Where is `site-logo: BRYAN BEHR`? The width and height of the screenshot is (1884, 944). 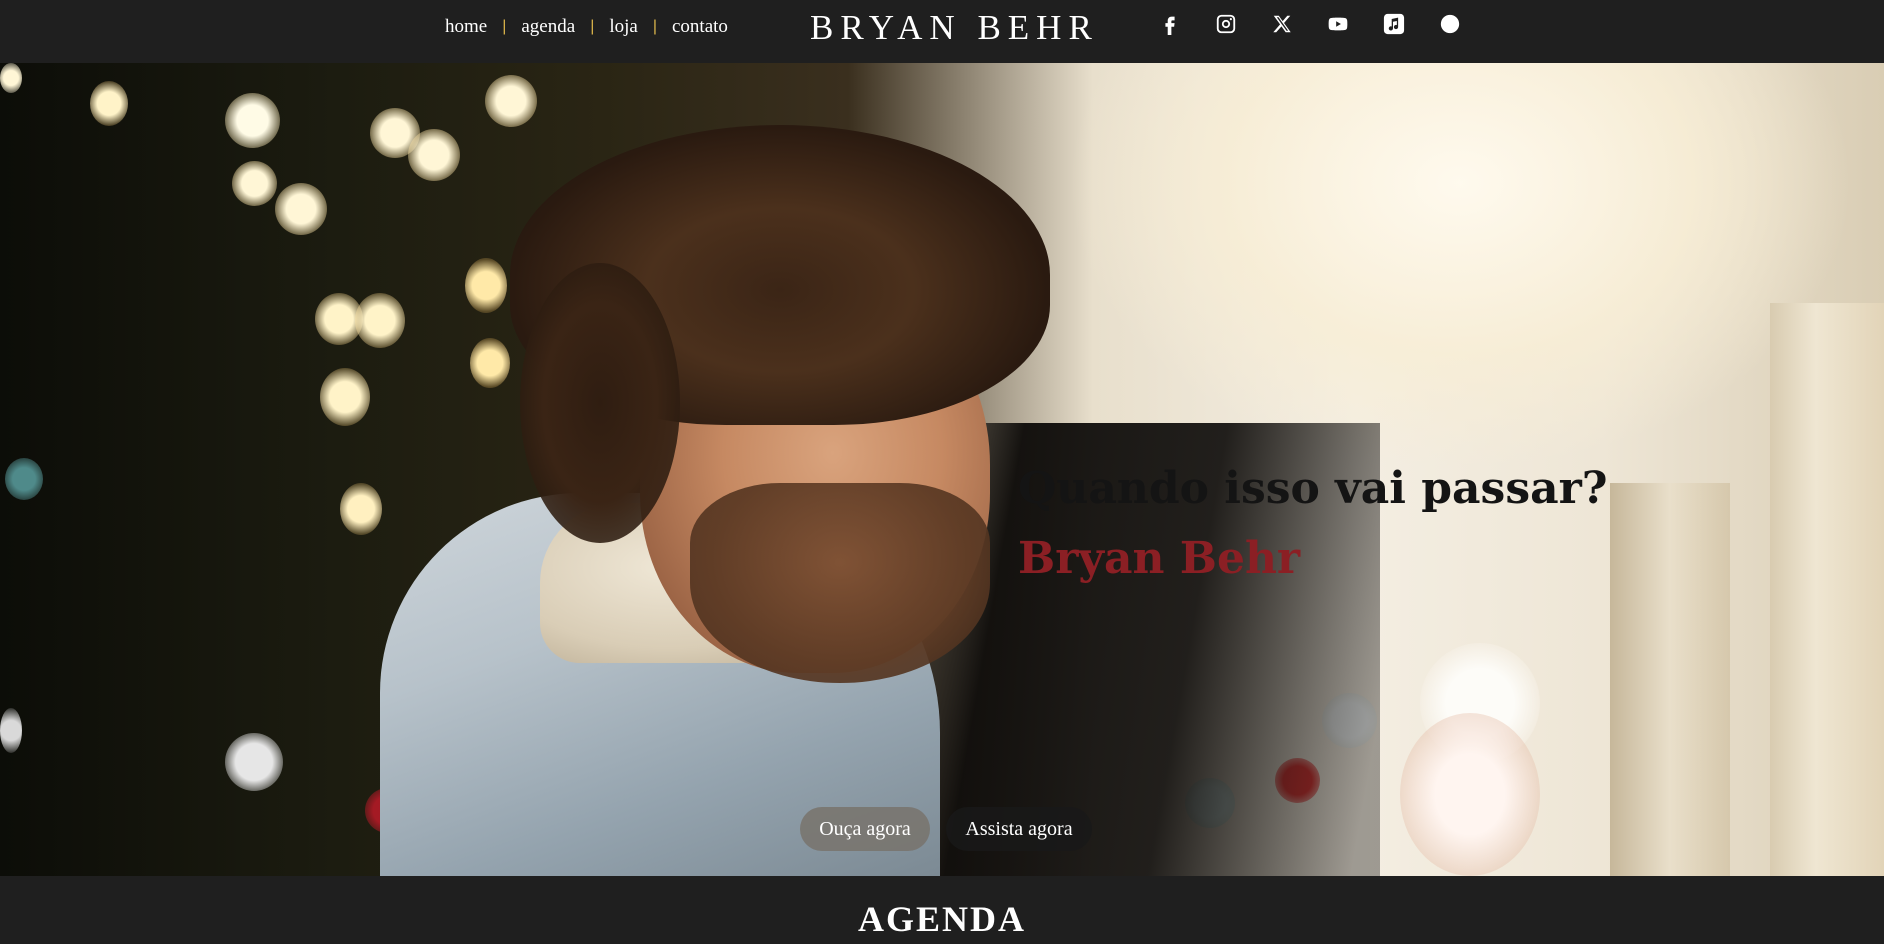 site-logo: BRYAN BEHR is located at coordinates (954, 28).